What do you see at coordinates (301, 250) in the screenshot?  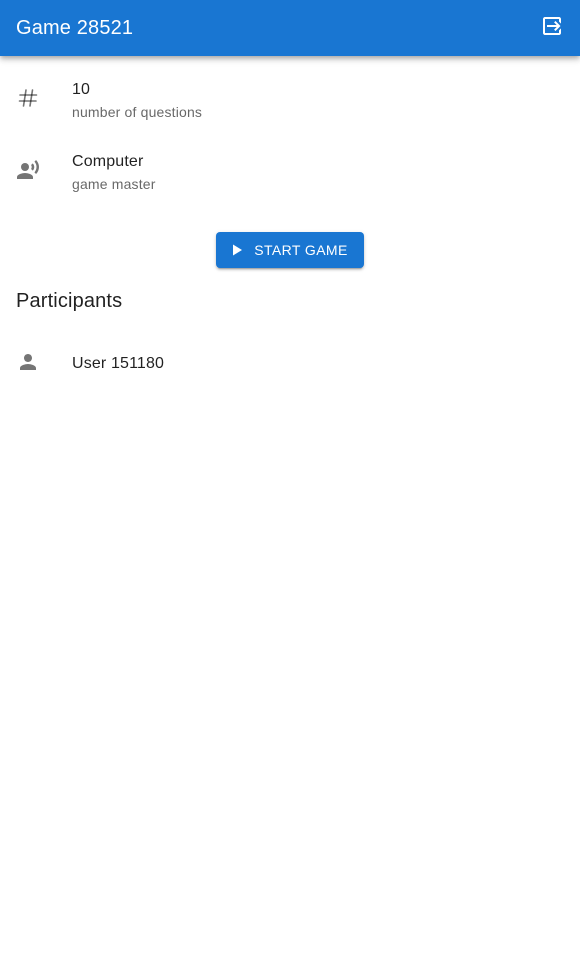 I see `start-game-label: Start Game` at bounding box center [301, 250].